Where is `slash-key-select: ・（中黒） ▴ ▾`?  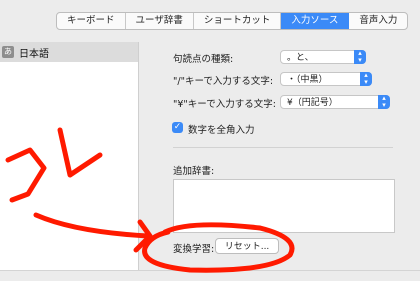 slash-key-select: ・（中黒） ▴ ▾ is located at coordinates (326, 79).